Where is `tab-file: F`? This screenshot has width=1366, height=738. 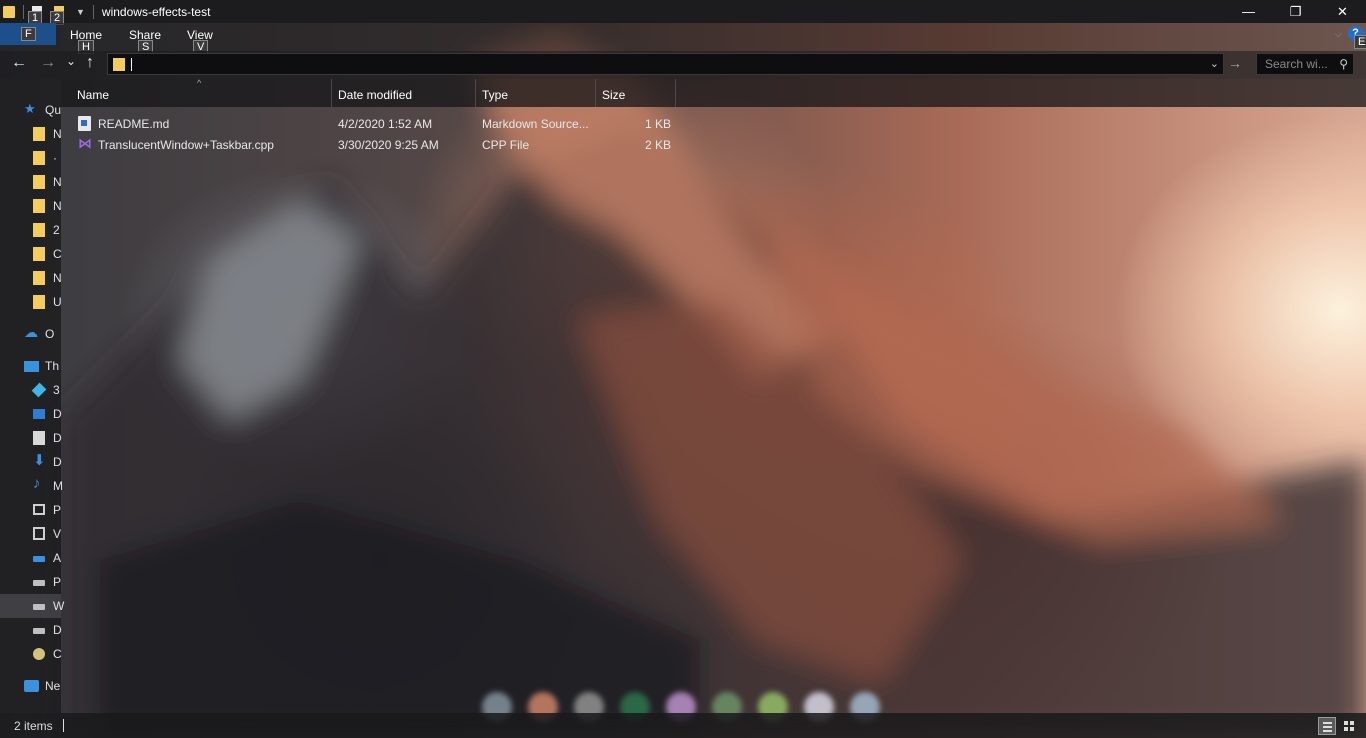 tab-file: F is located at coordinates (28, 34).